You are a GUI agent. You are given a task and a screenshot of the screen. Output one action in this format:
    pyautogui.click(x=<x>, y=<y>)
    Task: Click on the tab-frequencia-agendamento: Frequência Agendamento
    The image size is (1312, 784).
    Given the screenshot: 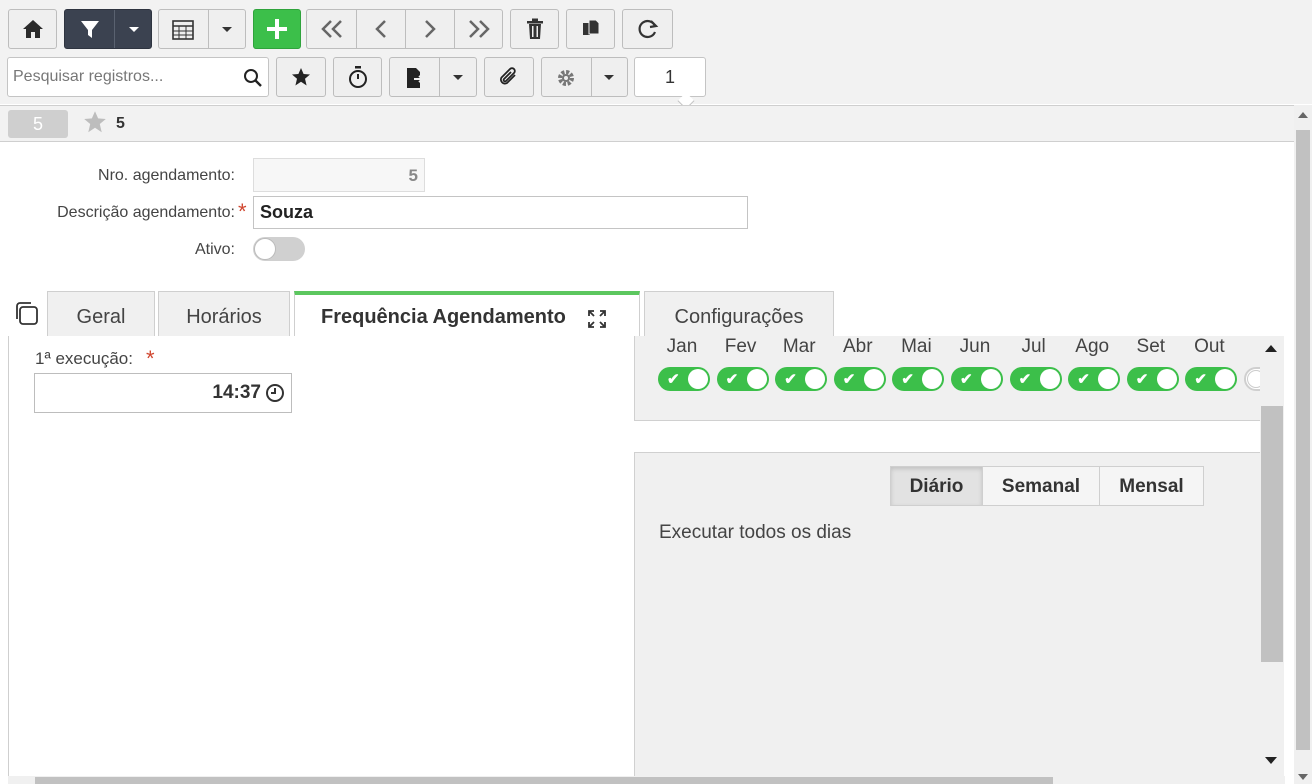 What is the action you would take?
    pyautogui.click(x=467, y=314)
    